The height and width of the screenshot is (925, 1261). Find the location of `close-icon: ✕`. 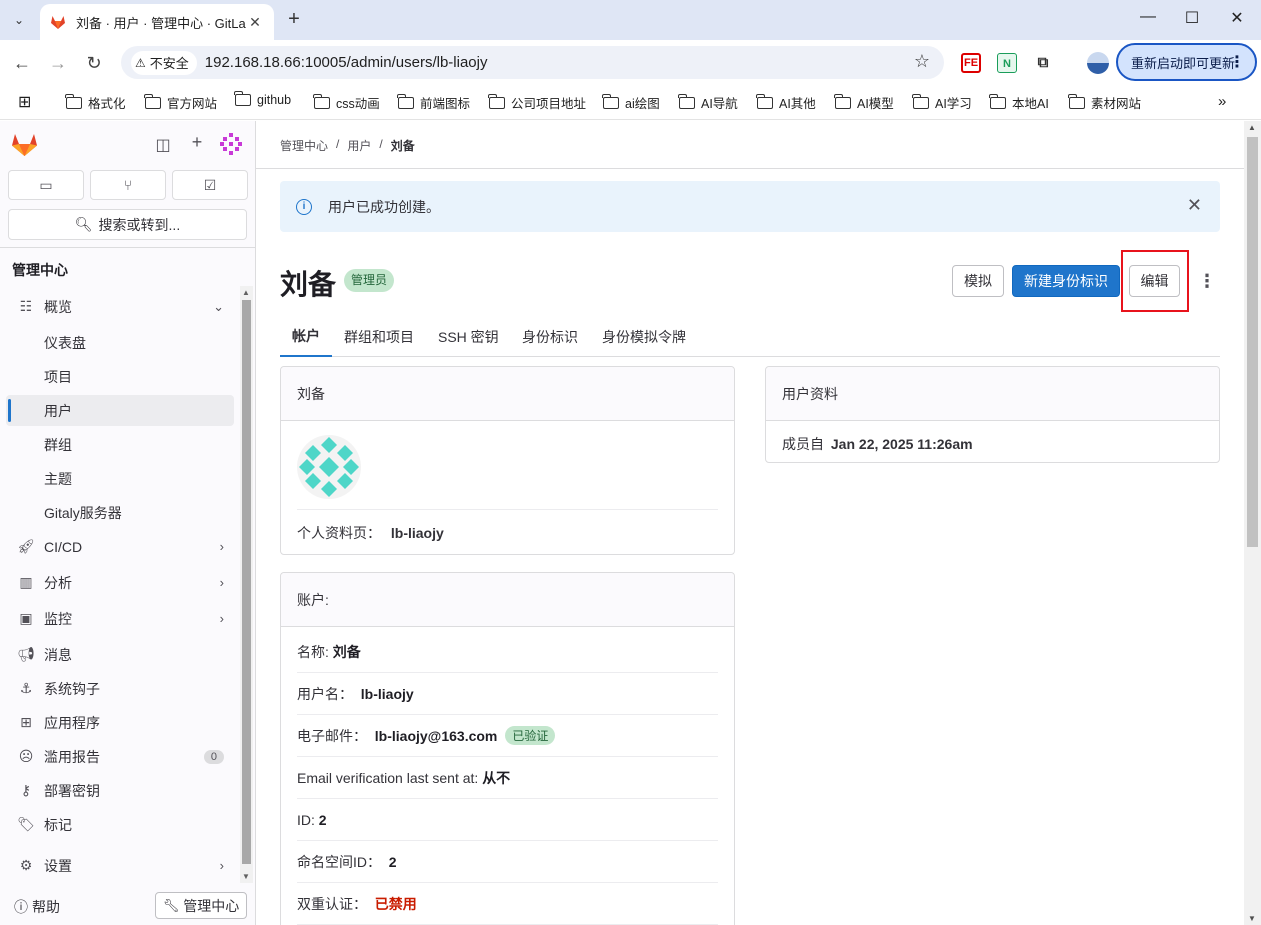

close-icon: ✕ is located at coordinates (1194, 205).